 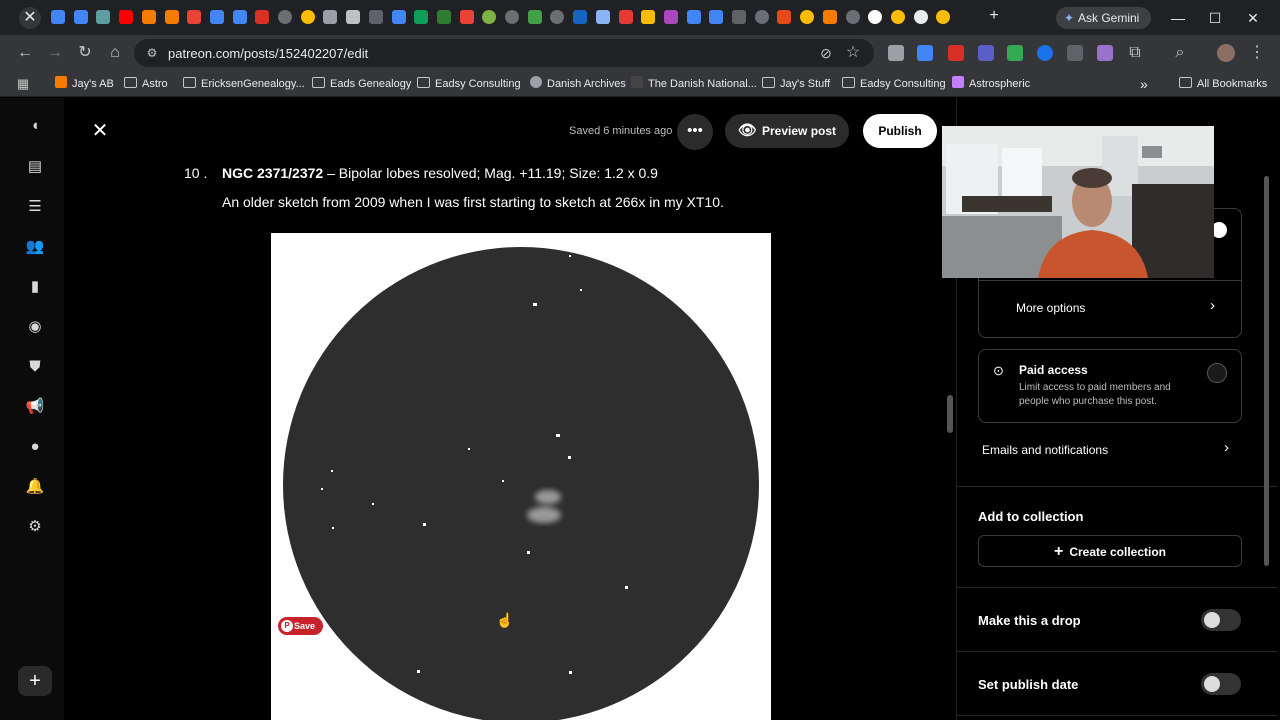 I want to click on emails-chevron-icon: ›, so click(x=1226, y=447).